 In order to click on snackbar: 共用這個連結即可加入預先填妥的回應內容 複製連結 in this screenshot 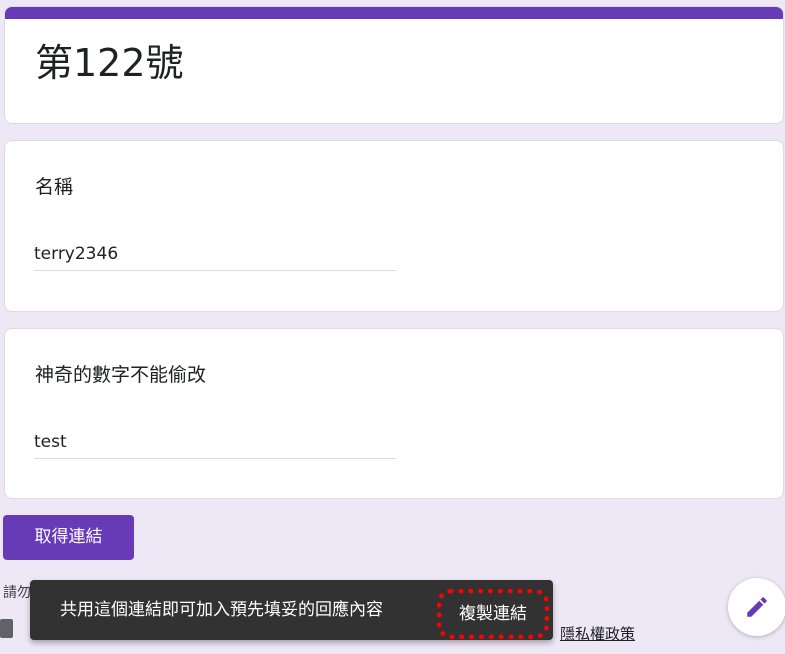, I will do `click(291, 610)`.